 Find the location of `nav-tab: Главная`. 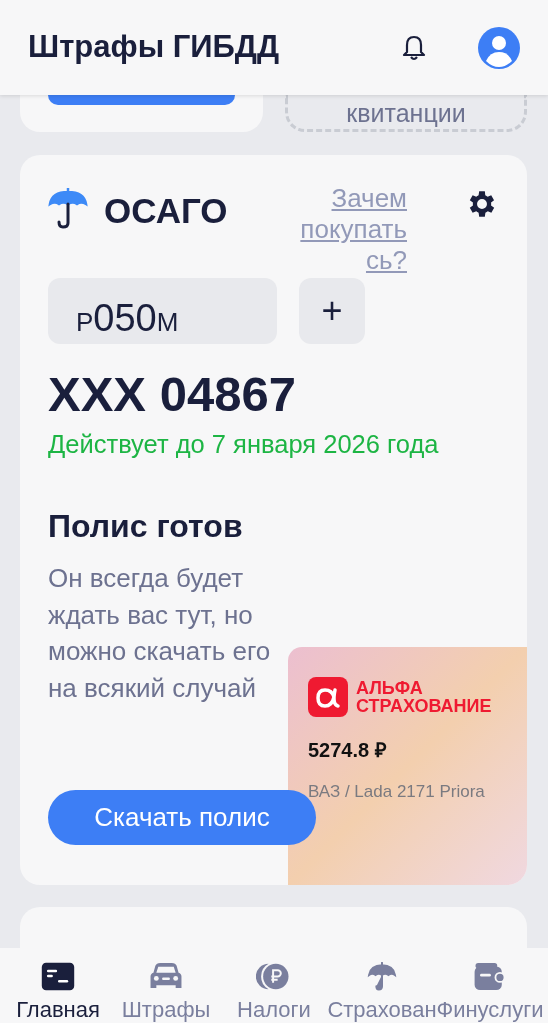

nav-tab: Главная is located at coordinates (58, 985).